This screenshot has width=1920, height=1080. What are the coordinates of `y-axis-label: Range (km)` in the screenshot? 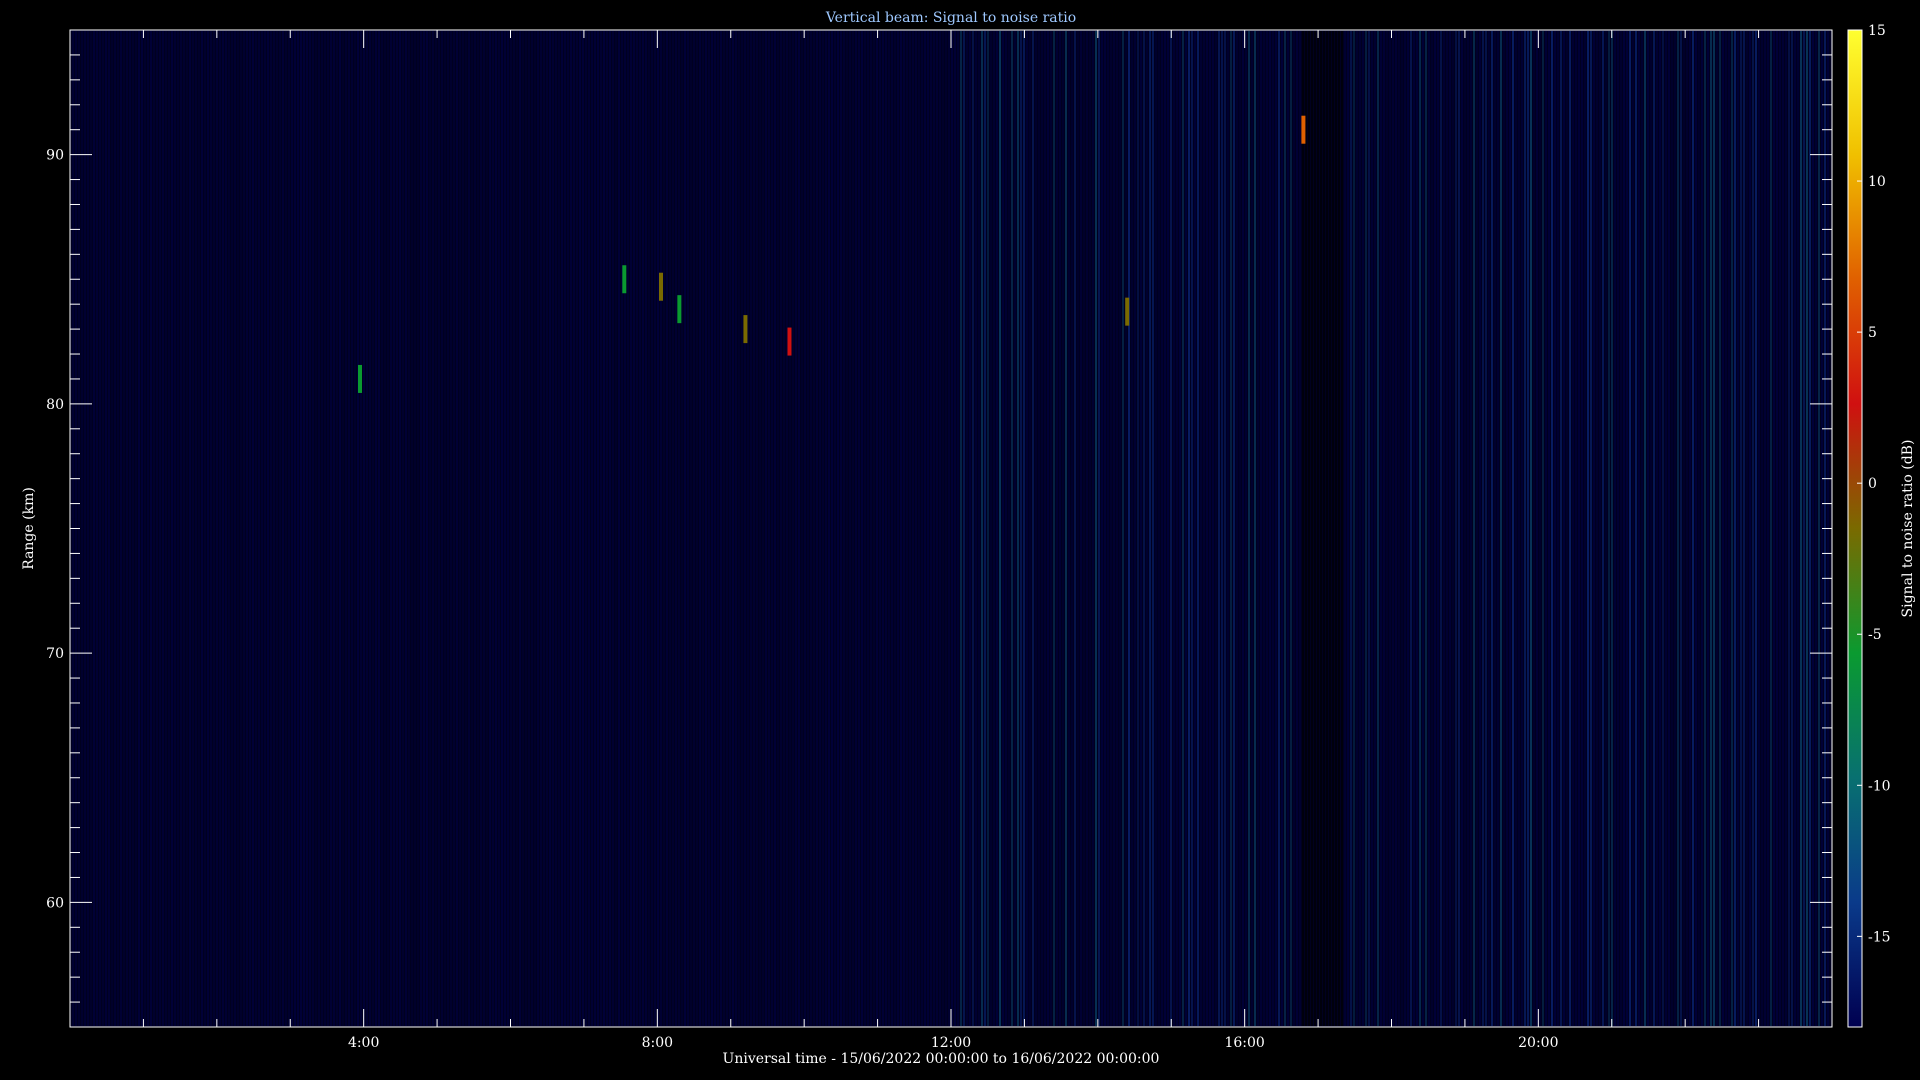 It's located at (29, 528).